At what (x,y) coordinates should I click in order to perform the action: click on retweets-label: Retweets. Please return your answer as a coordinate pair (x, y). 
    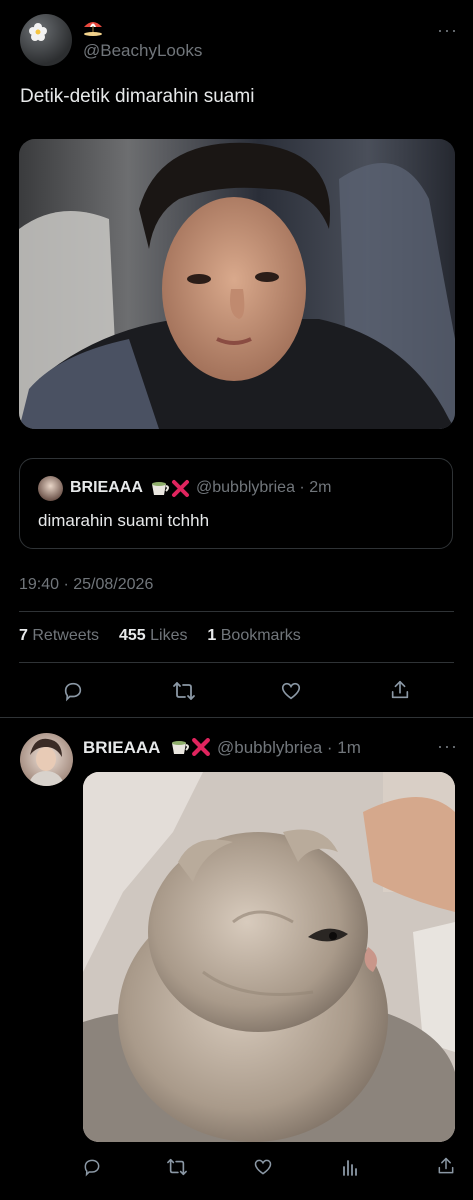
    Looking at the image, I should click on (66, 635).